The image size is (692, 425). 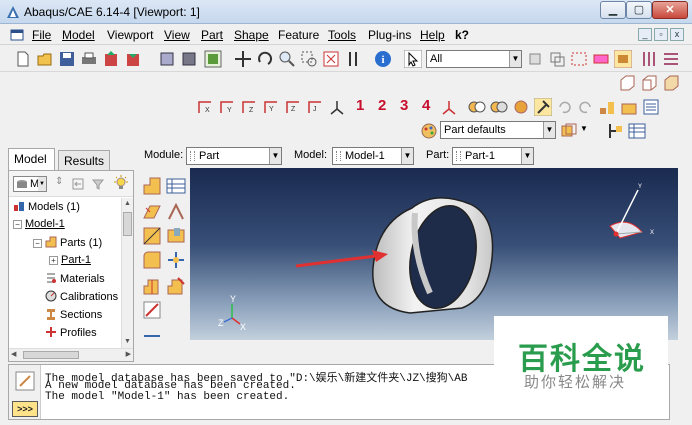 I want to click on view-x-icon: X, so click(x=205, y=107).